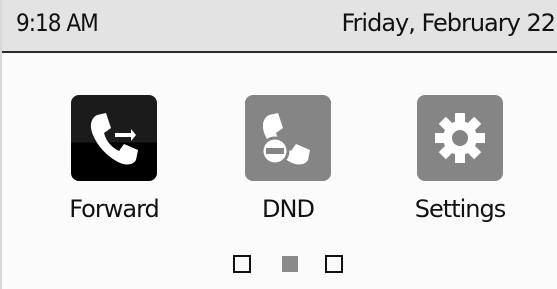  Describe the element at coordinates (290, 264) in the screenshot. I see `page-dot-2-active` at that location.